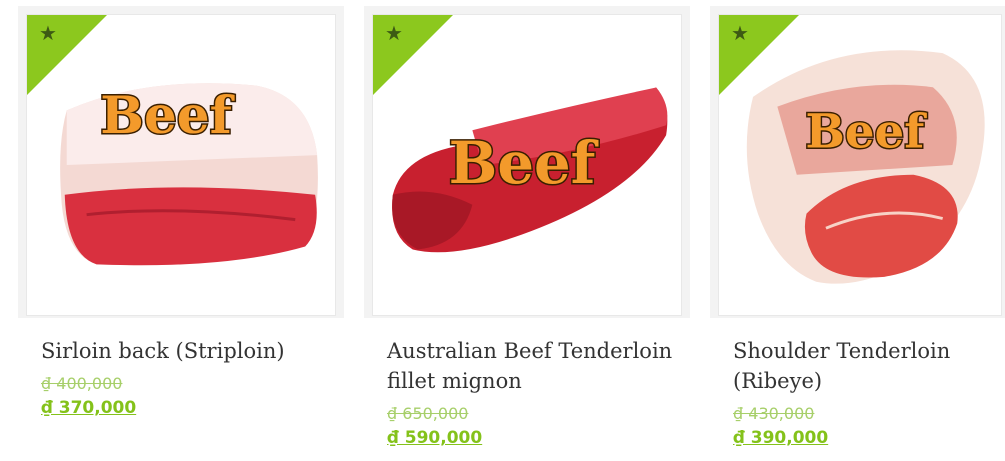 The image size is (1005, 461). Describe the element at coordinates (781, 438) in the screenshot. I see `sale-price: ₫ 390,000` at that location.